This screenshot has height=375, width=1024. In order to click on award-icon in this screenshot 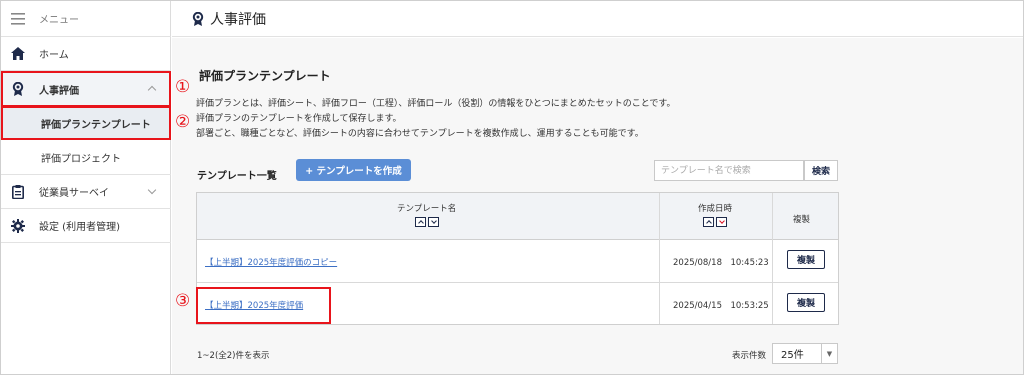, I will do `click(198, 18)`.